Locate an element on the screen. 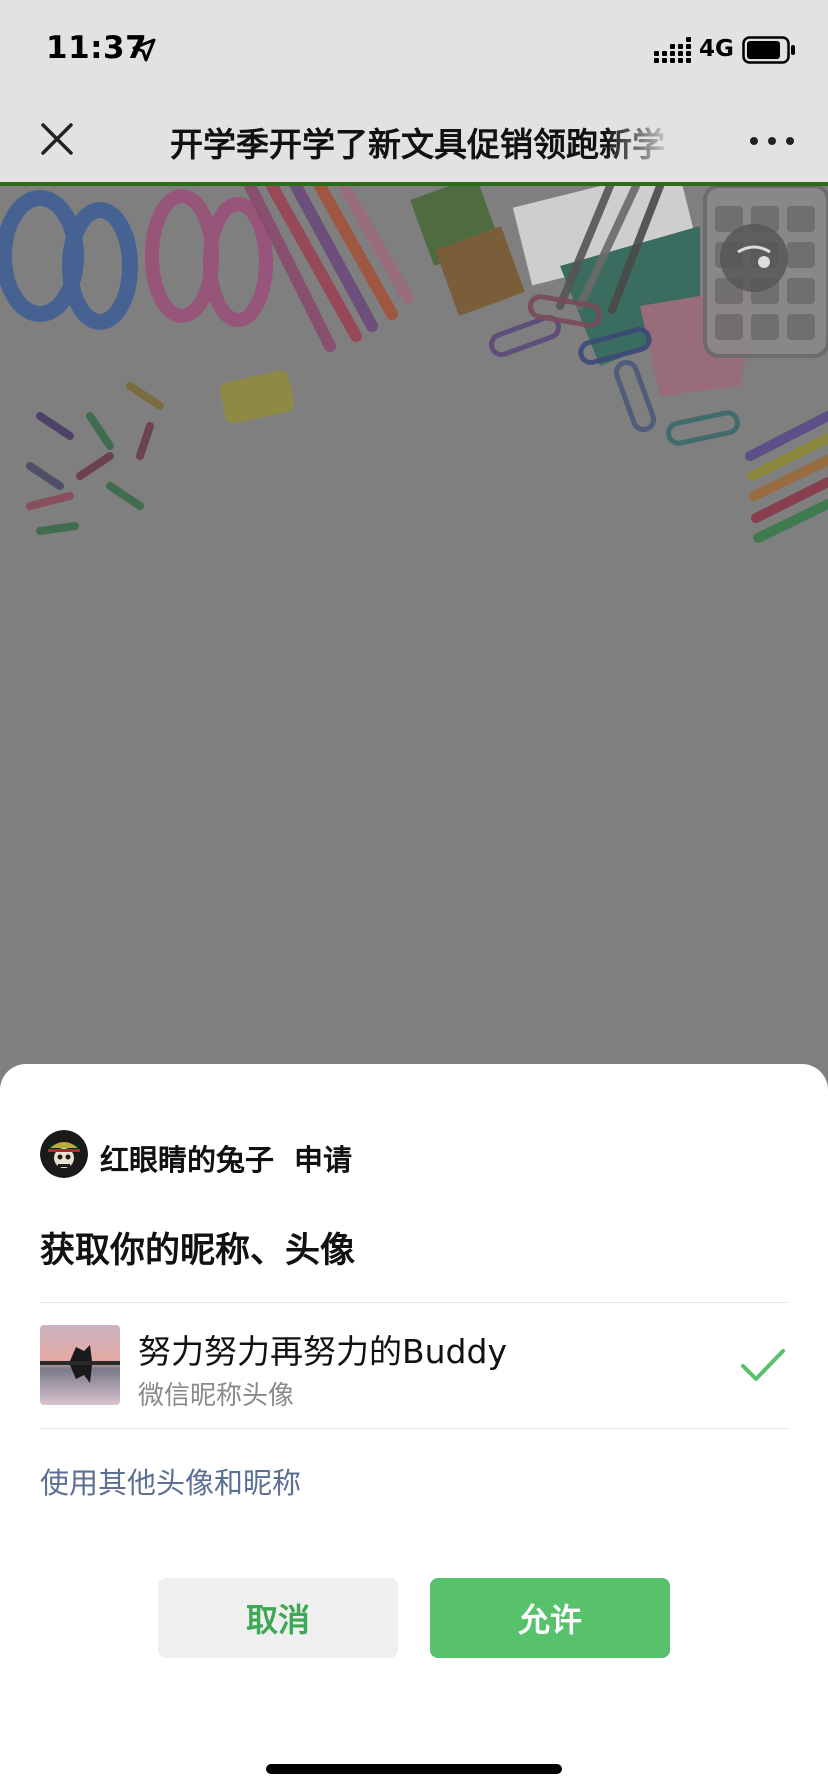 The image size is (828, 1792). allow-button: 允许 is located at coordinates (550, 1618).